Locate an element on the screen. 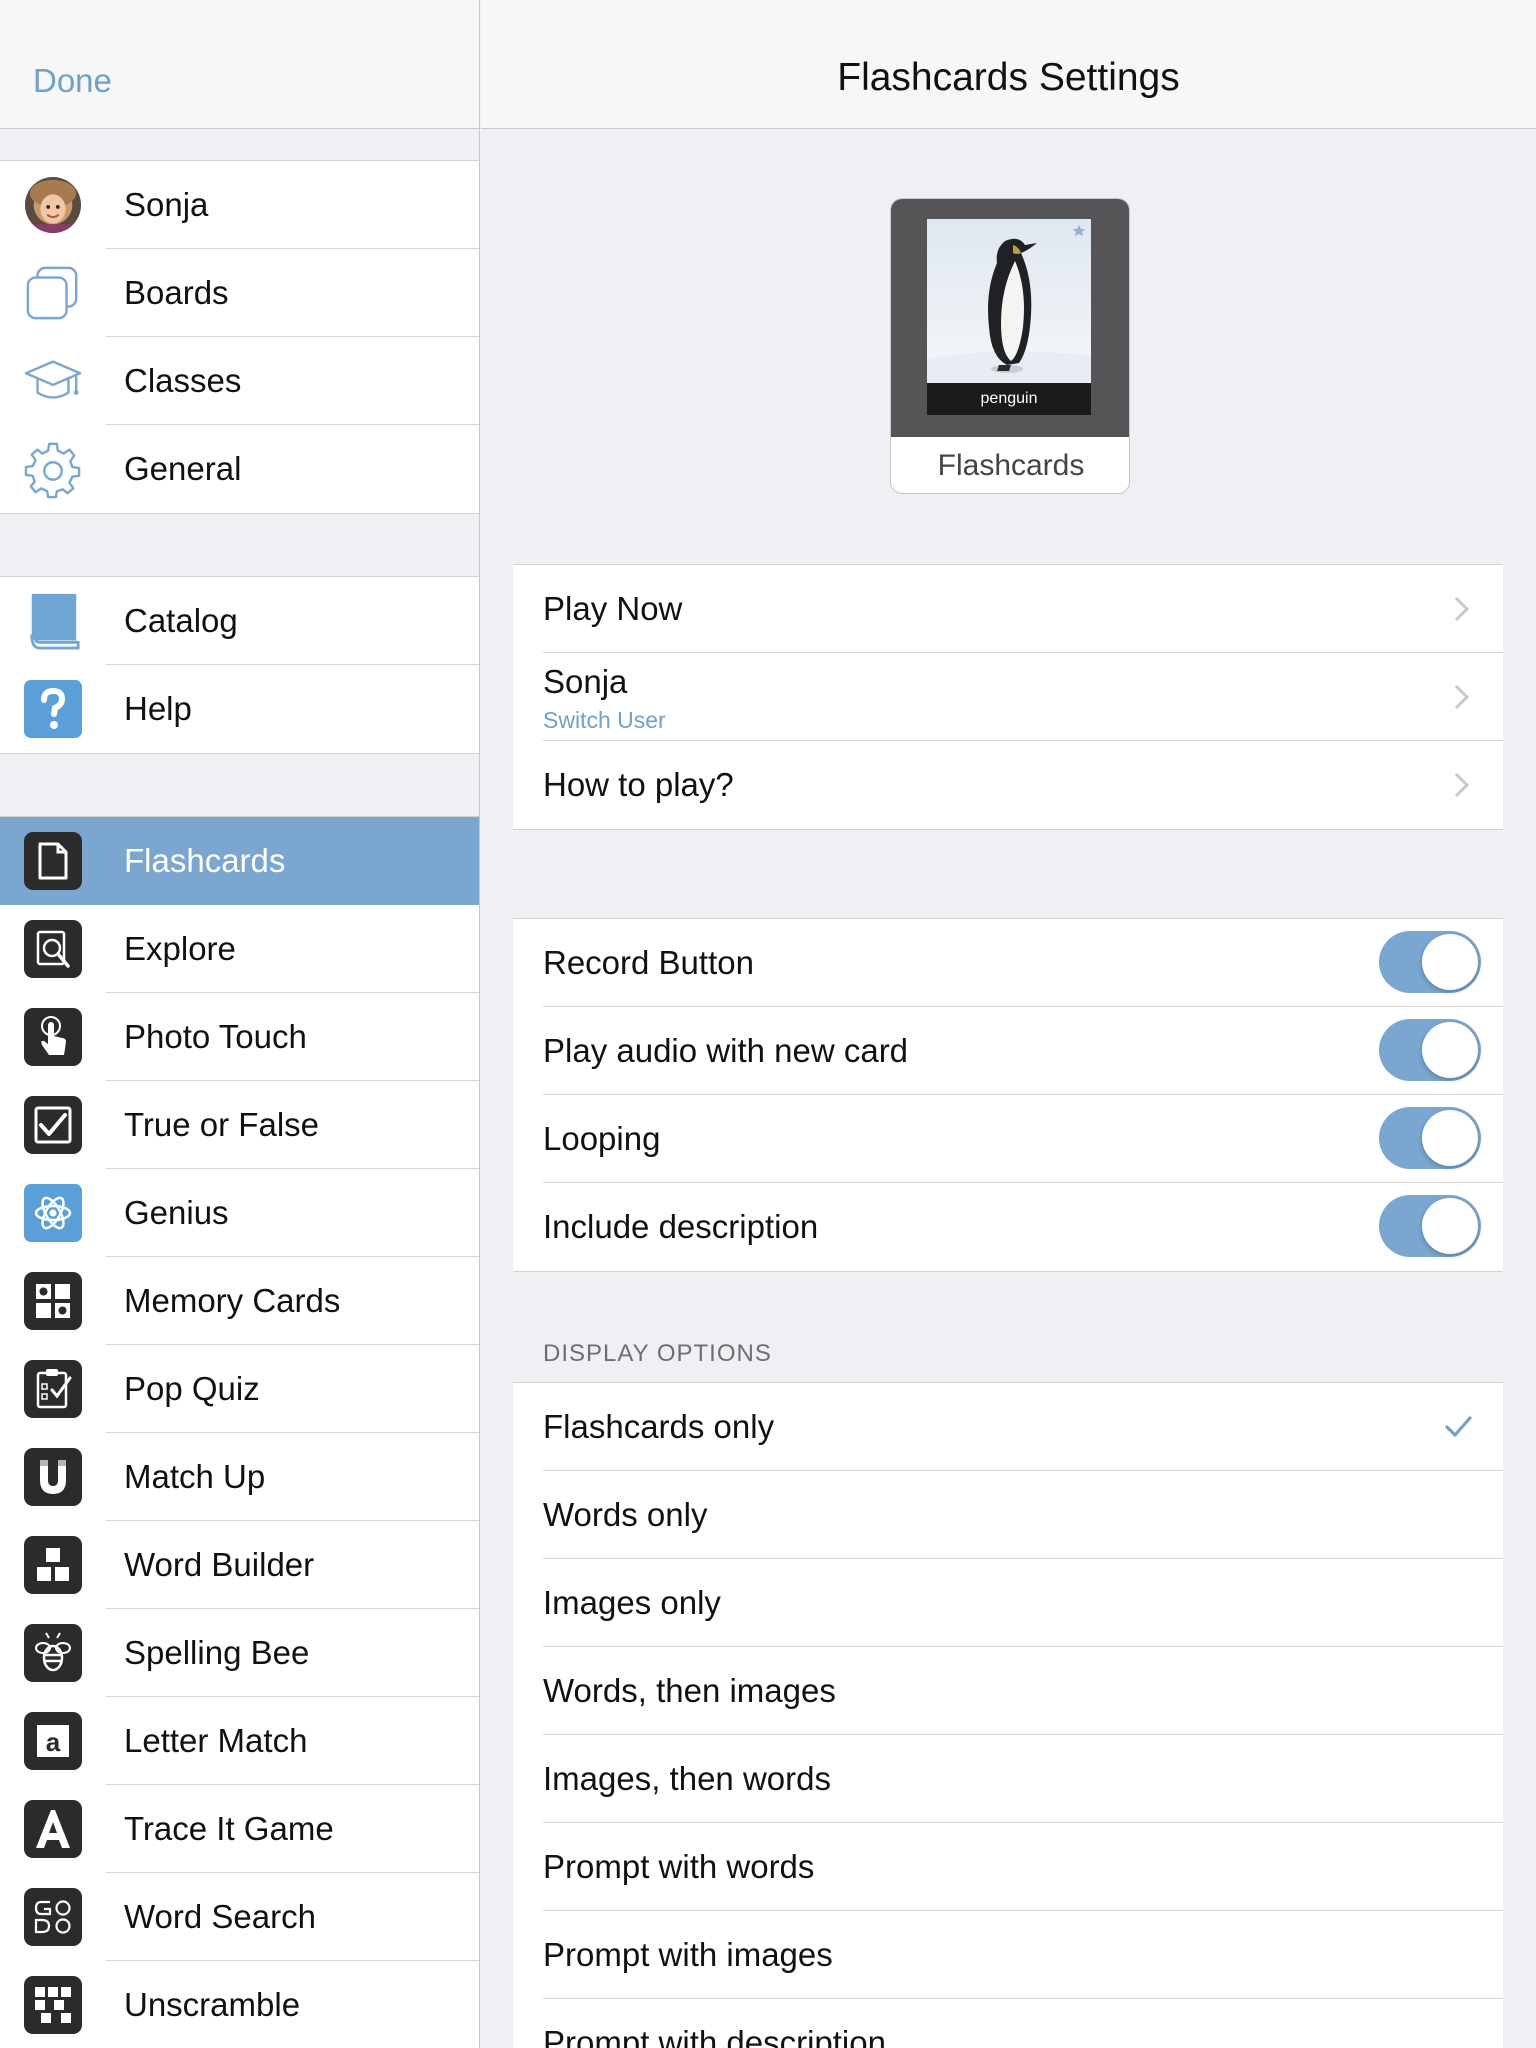 This screenshot has width=1536, height=2048. include-description-row: Include description is located at coordinates (1008, 1227).